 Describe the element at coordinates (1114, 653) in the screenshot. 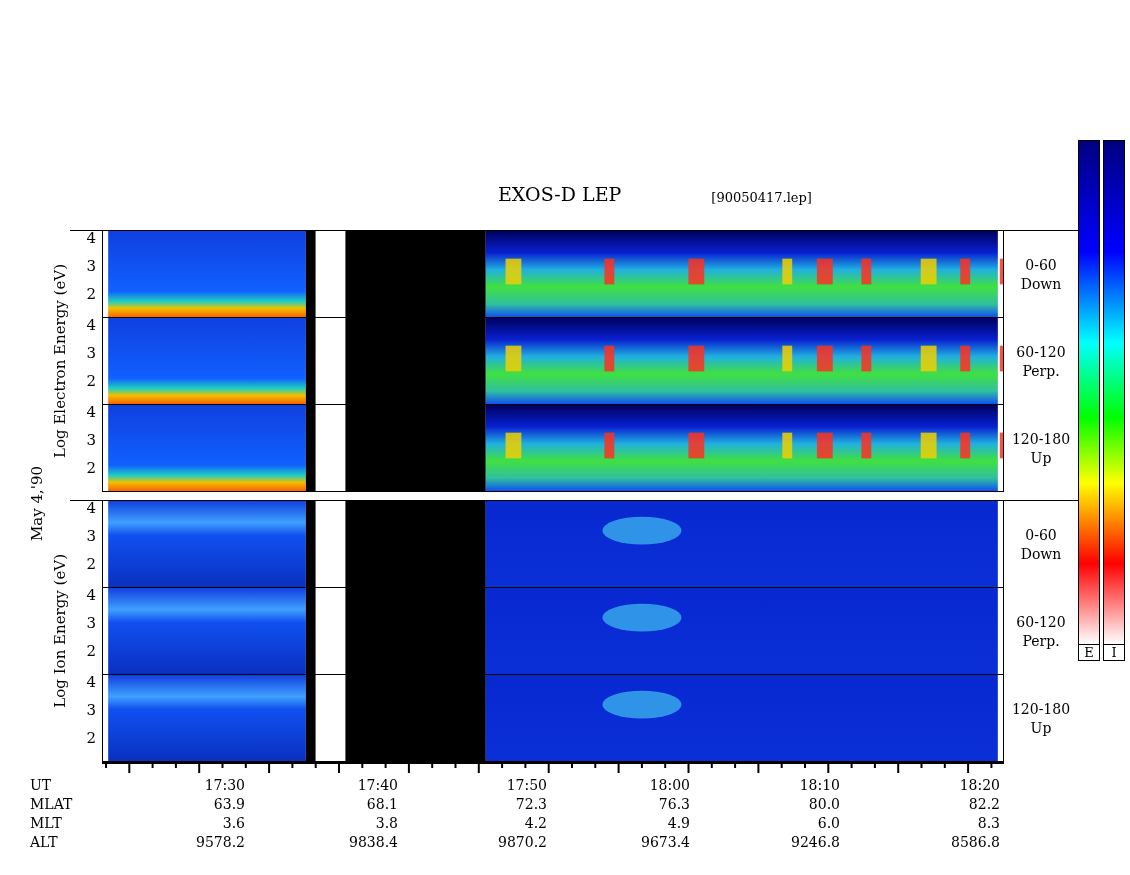

I see `color-scale-label: I` at that location.